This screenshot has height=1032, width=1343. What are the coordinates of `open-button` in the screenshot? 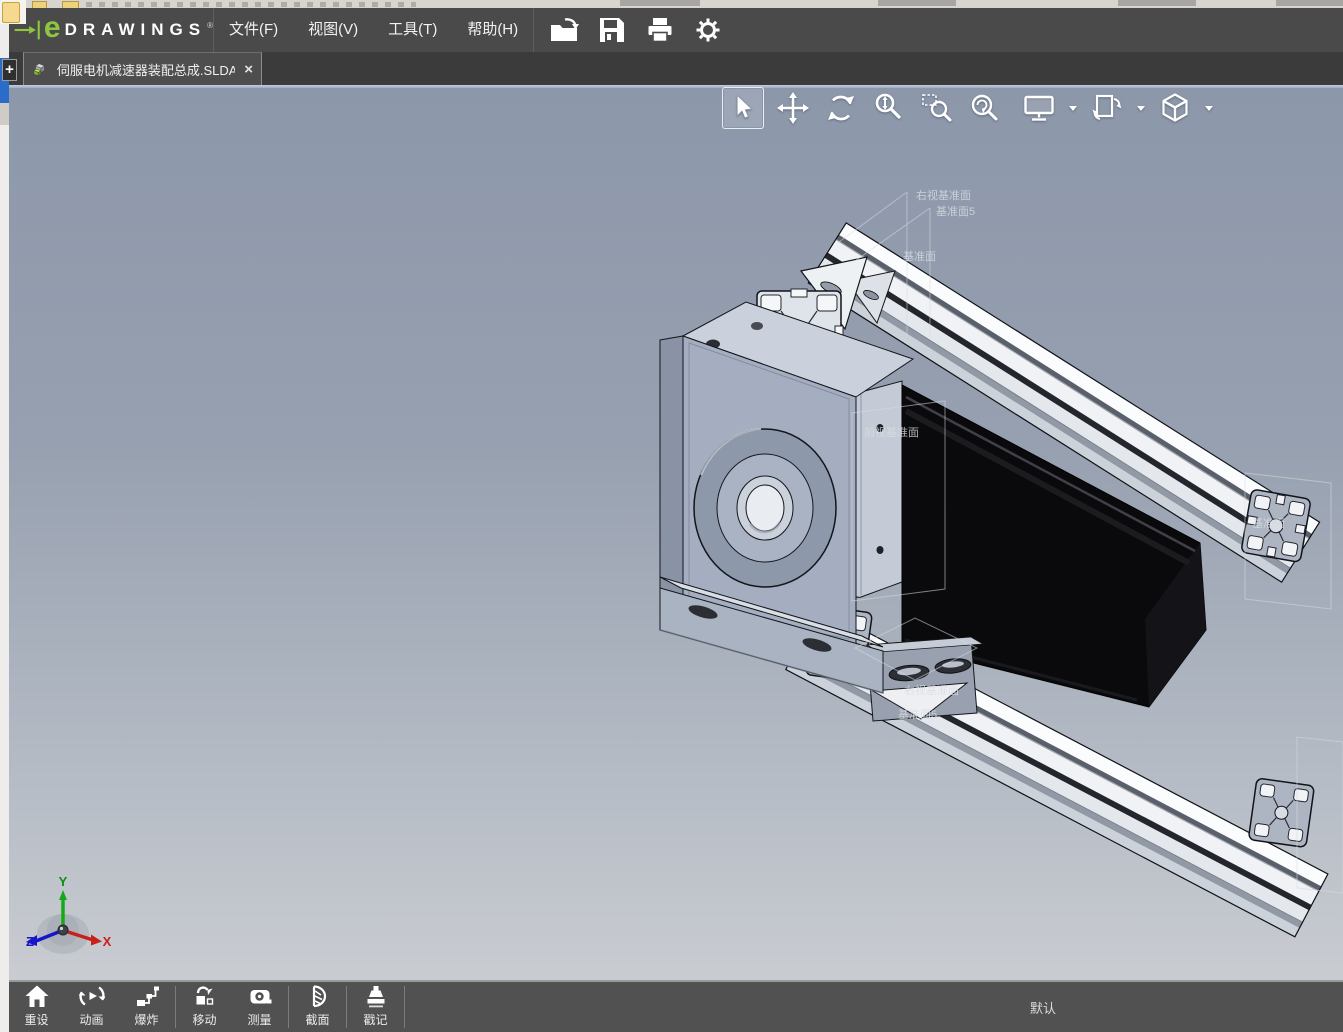 It's located at (564, 30).